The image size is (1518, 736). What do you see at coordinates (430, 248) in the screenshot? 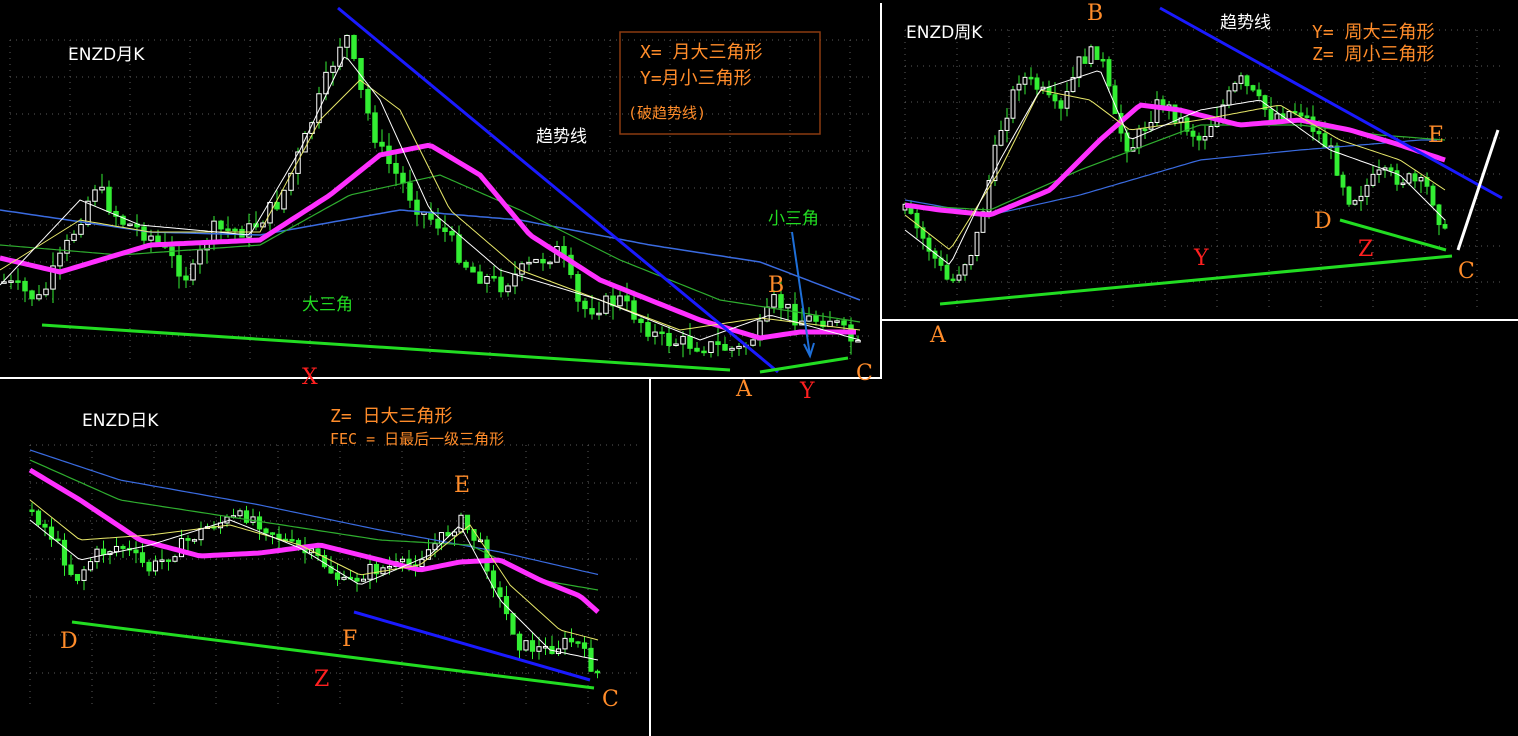
I see `monthly-ma-green` at bounding box center [430, 248].